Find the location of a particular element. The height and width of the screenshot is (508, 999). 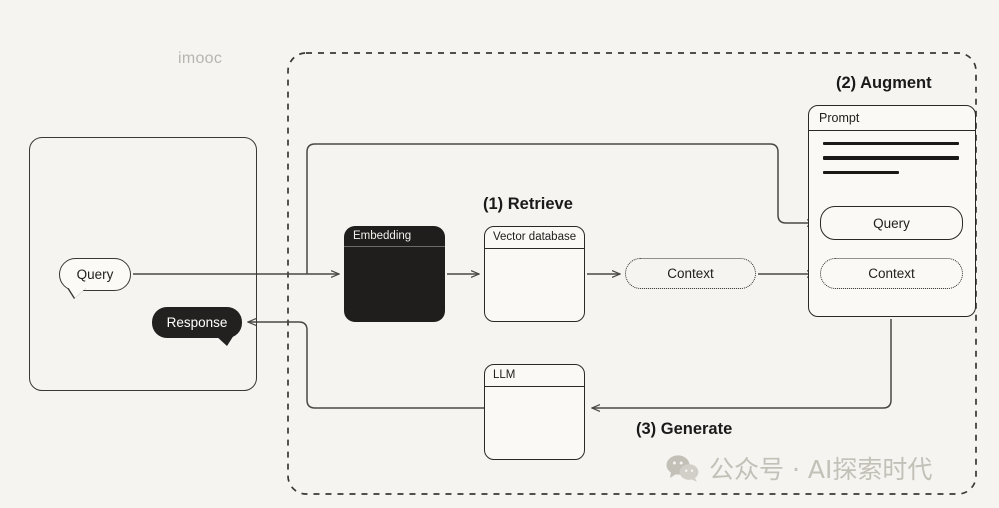

edge-llm-to-response is located at coordinates (366, 365).